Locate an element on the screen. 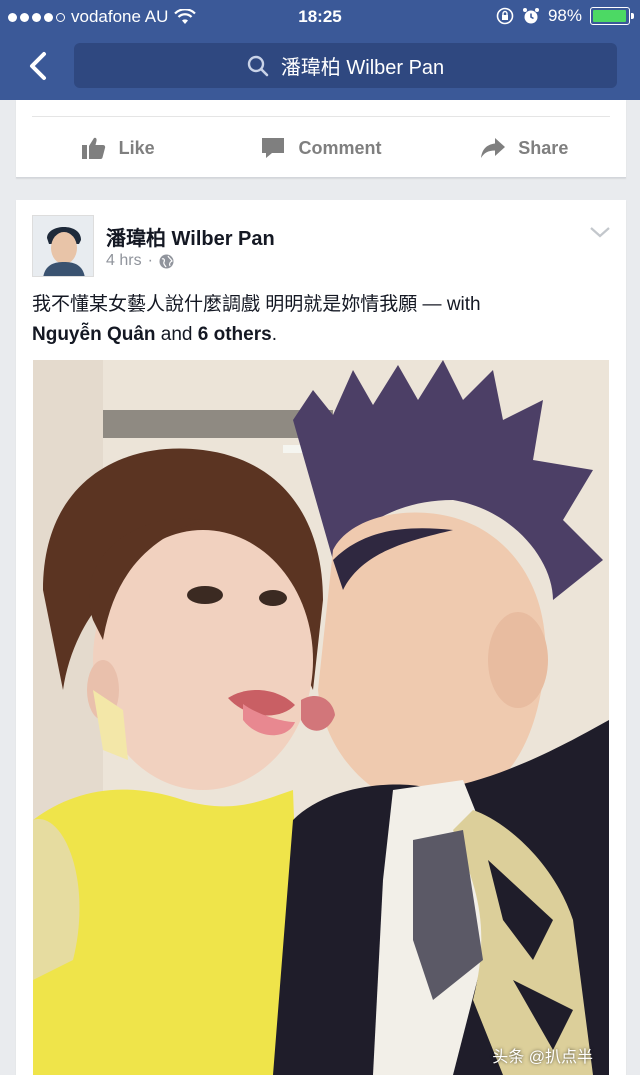 This screenshot has width=640, height=1075. tagged-person-link: Nguyễn Quân is located at coordinates (94, 334).